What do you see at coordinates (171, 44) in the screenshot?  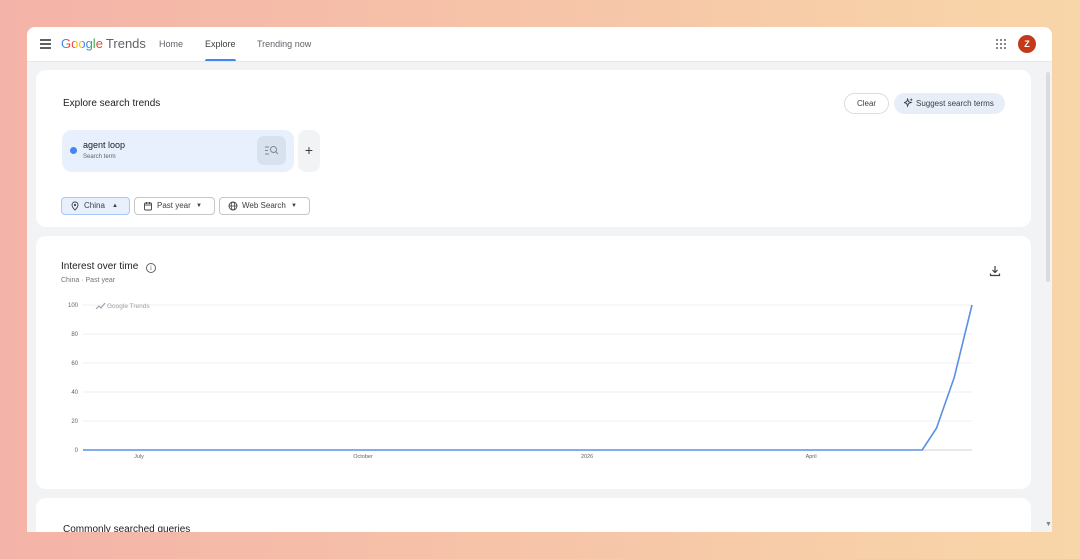 I see `nav-home: Home` at bounding box center [171, 44].